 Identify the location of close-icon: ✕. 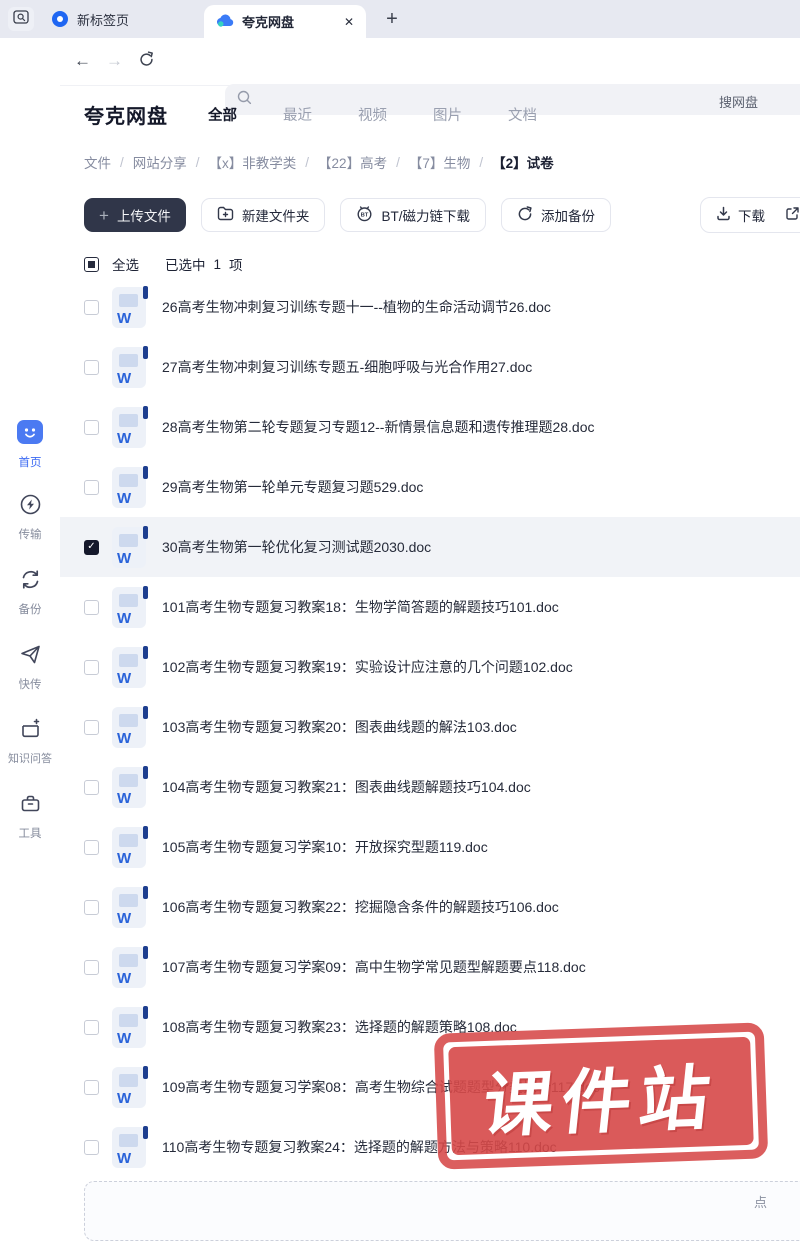
(349, 22).